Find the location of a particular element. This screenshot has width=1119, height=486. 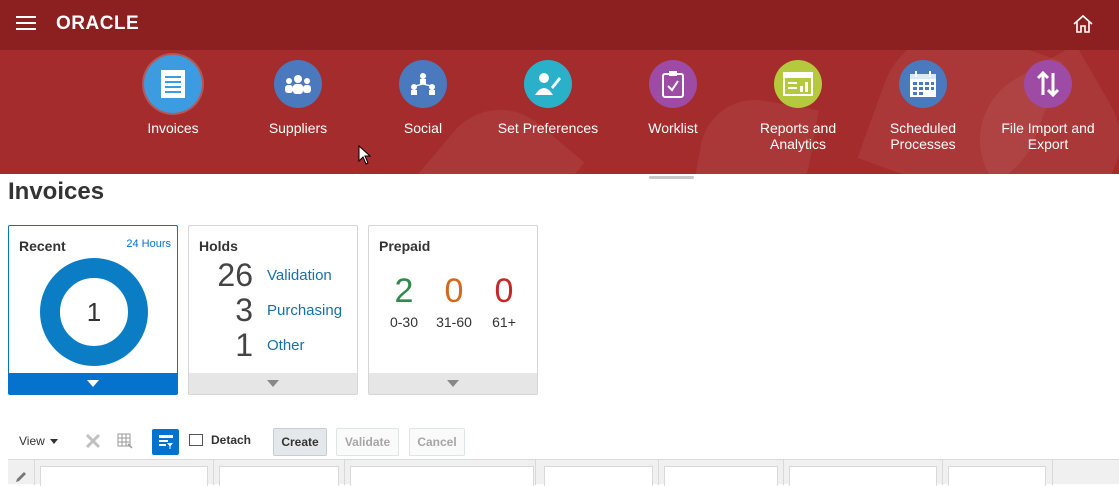

springboard-tile-scheduled-processes: Scheduled Processes is located at coordinates (923, 106).